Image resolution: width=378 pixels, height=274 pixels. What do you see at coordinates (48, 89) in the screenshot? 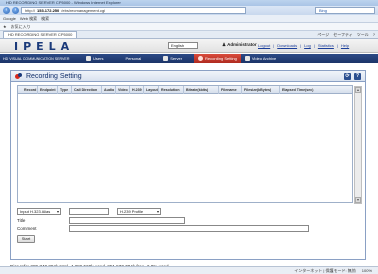
I see `col-endpoint: Endpoint` at bounding box center [48, 89].